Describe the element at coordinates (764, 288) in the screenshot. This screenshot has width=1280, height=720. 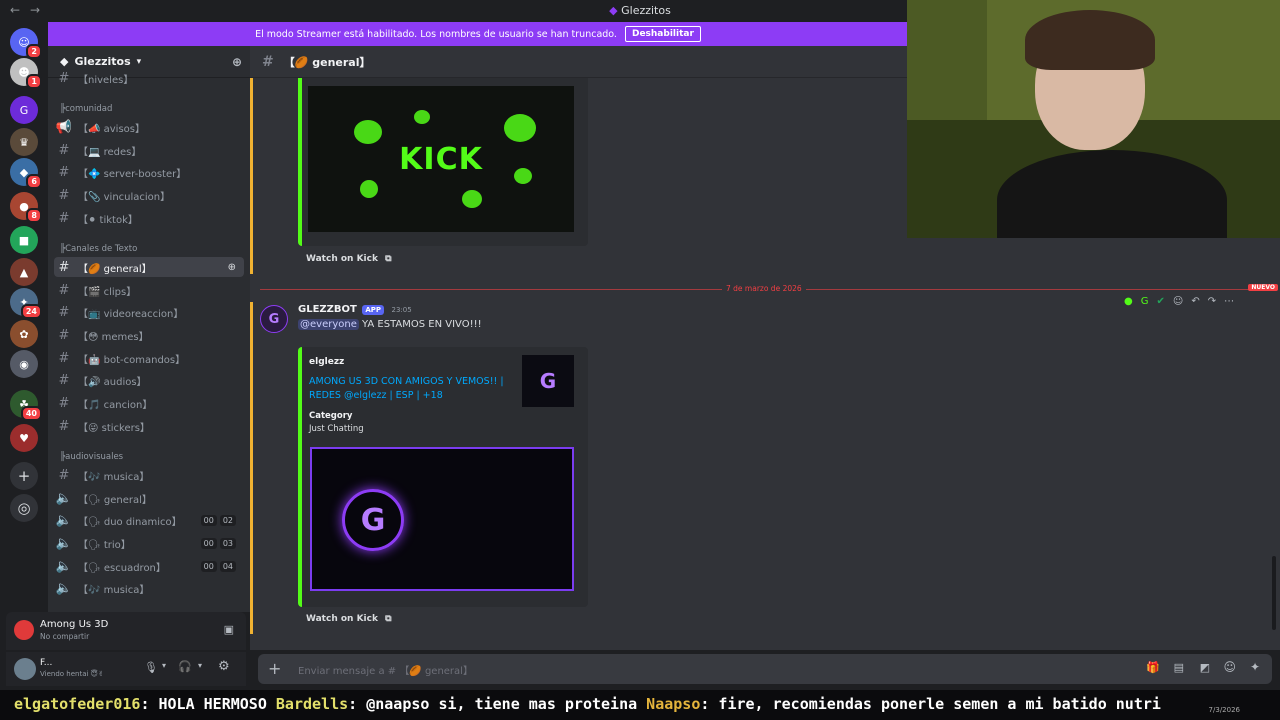
I see `date-divider-label: 7 de marzo de 2026` at that location.